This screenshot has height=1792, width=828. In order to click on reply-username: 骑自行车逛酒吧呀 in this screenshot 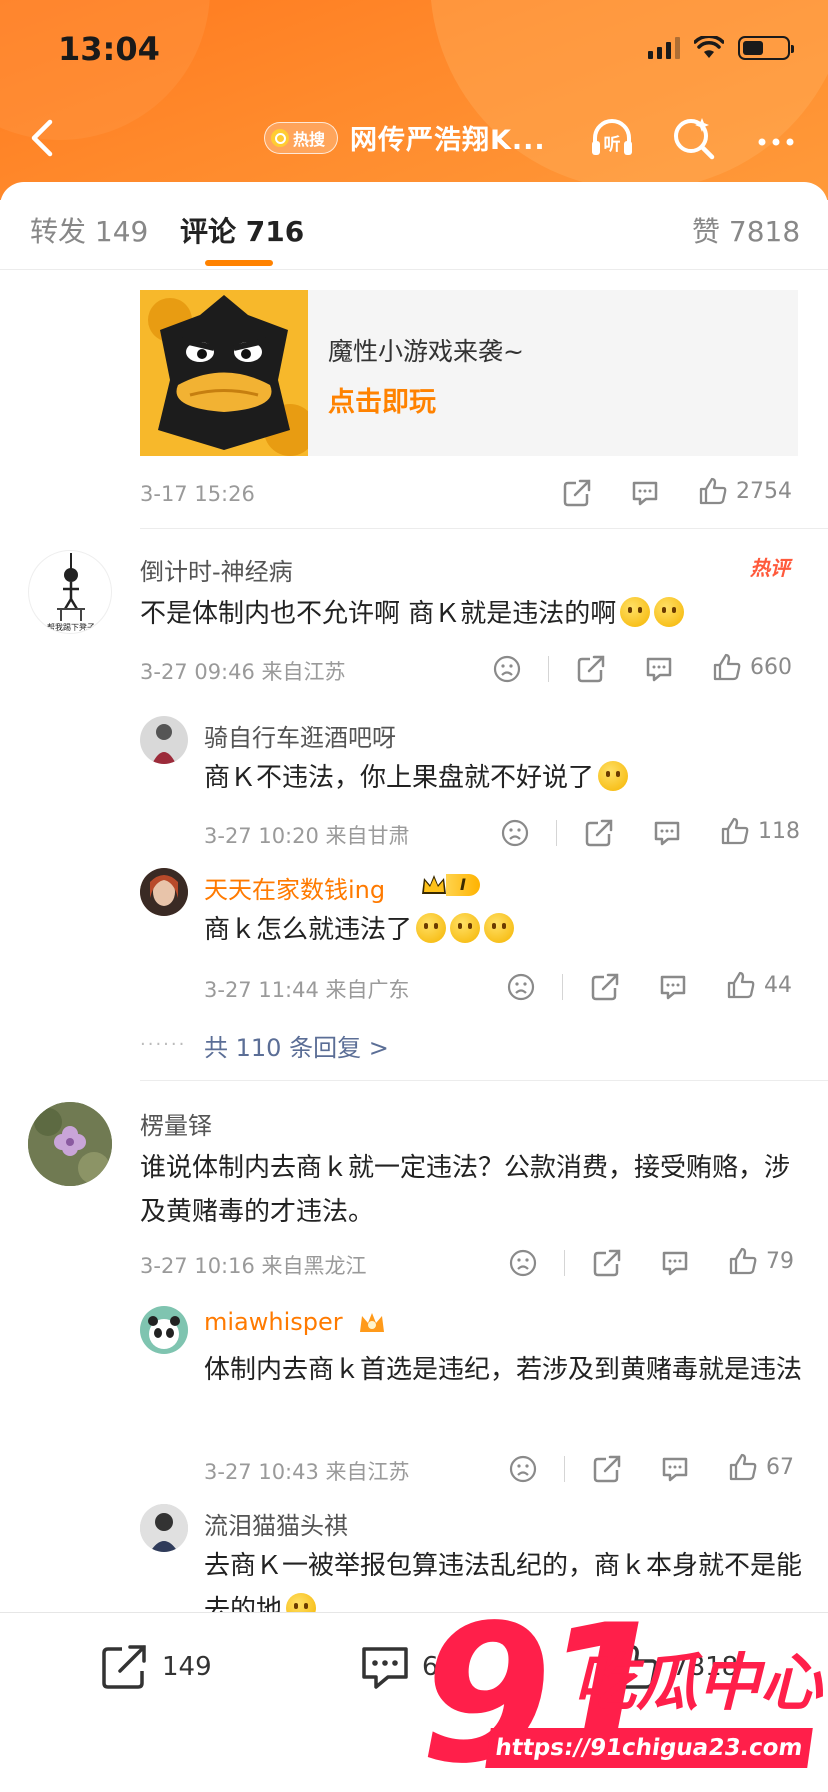, I will do `click(300, 735)`.